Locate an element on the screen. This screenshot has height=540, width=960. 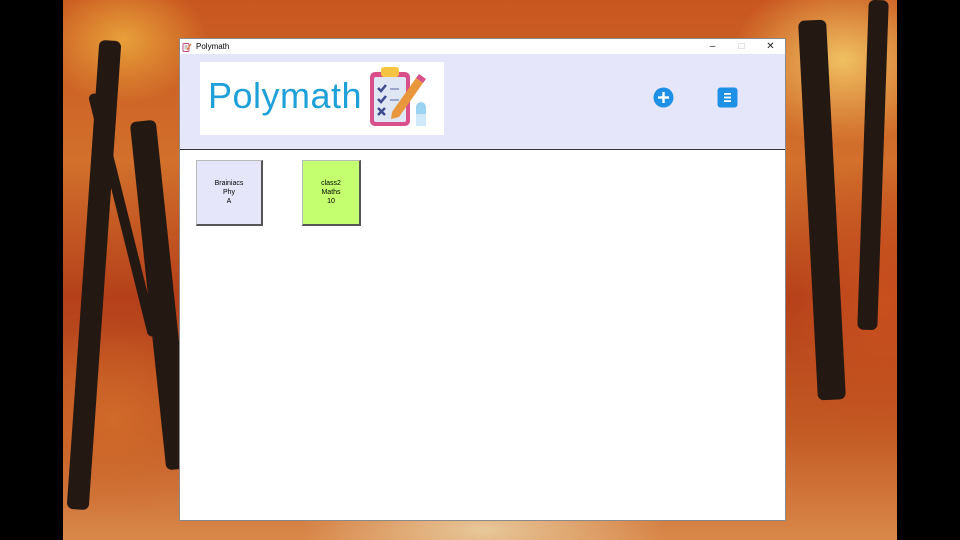
class-name: class2 is located at coordinates (331, 183).